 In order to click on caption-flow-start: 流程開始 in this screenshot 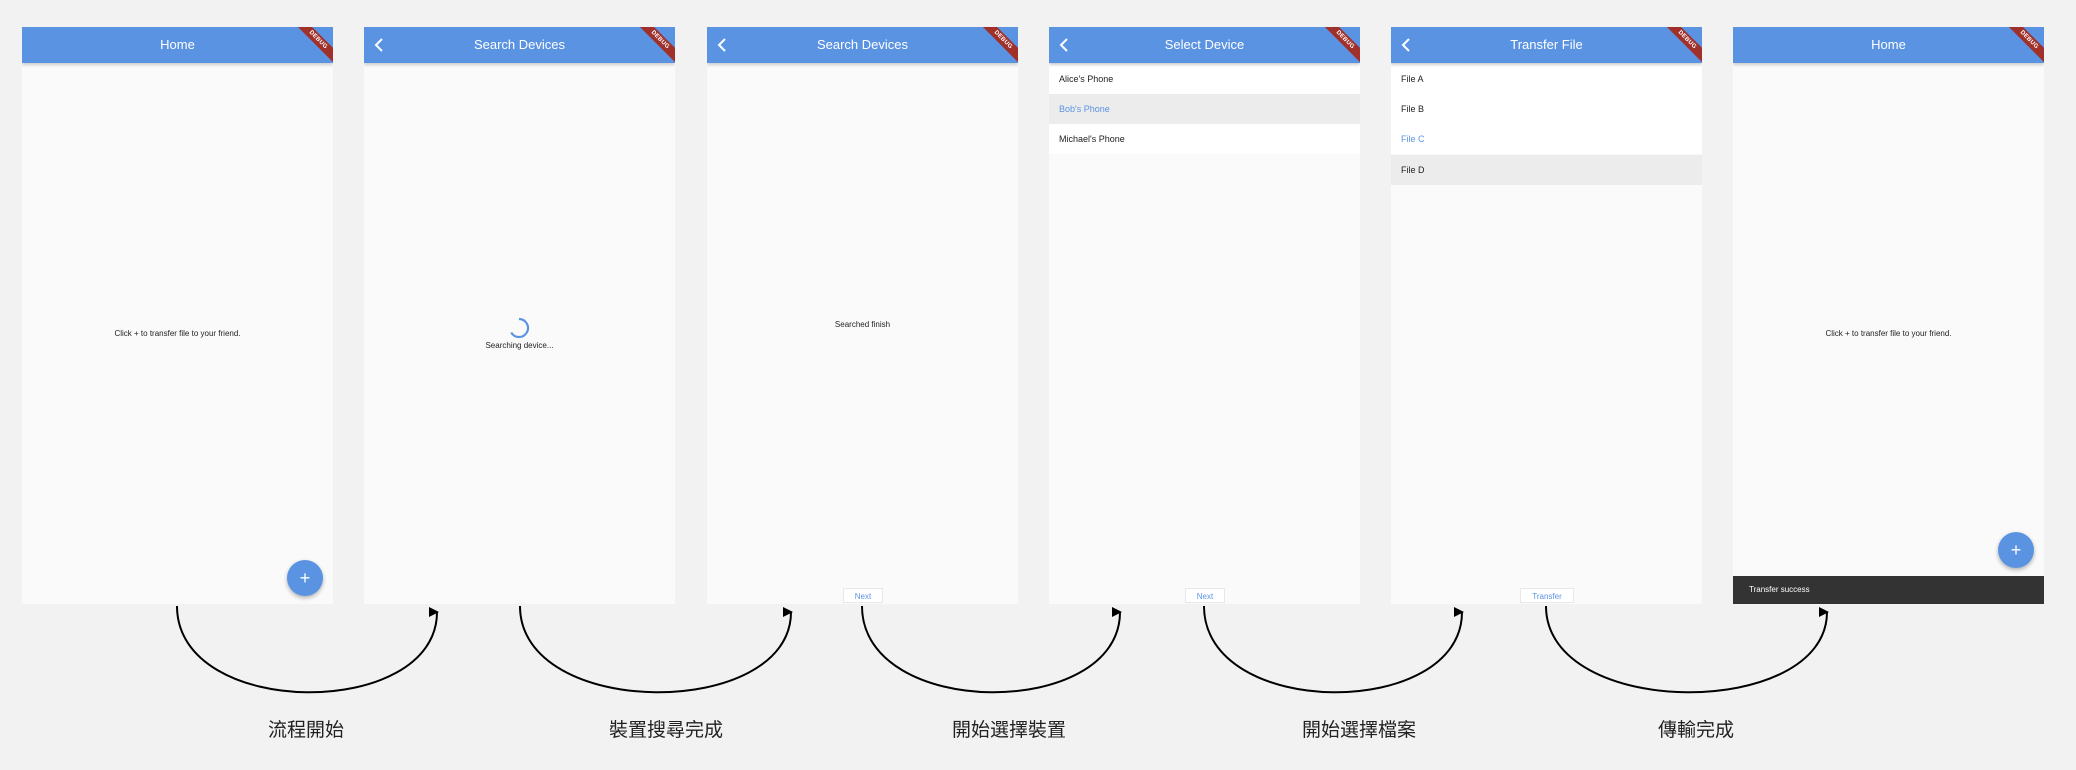, I will do `click(306, 730)`.